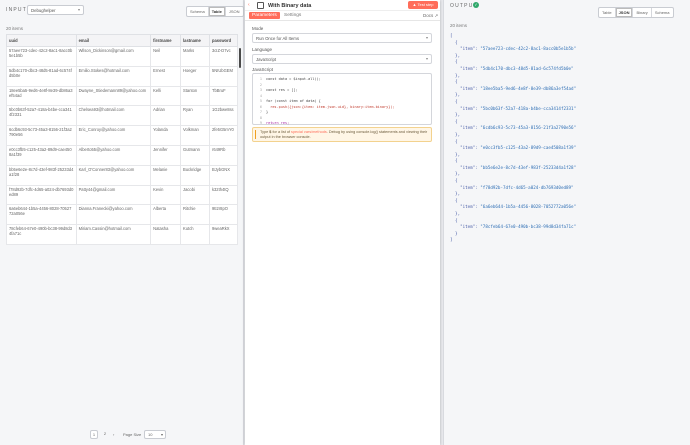  I want to click on table-cell: Hoeger, so click(195, 76).